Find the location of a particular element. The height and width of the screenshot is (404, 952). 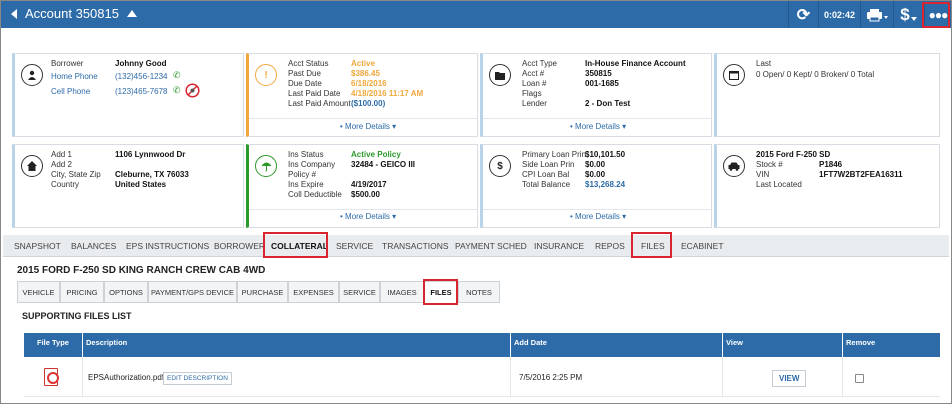

vehicle-card-title: 2015 Ford F-250 SD is located at coordinates (793, 154).